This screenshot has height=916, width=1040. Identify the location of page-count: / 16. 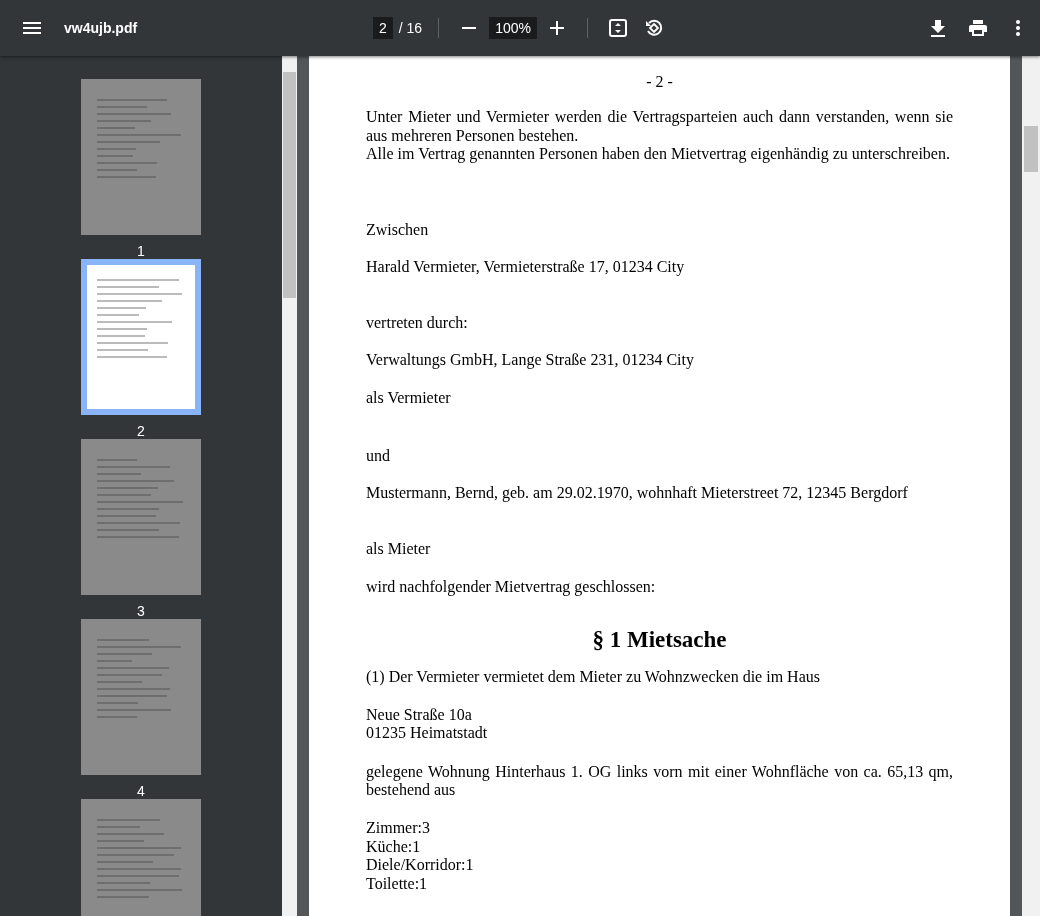
(410, 28).